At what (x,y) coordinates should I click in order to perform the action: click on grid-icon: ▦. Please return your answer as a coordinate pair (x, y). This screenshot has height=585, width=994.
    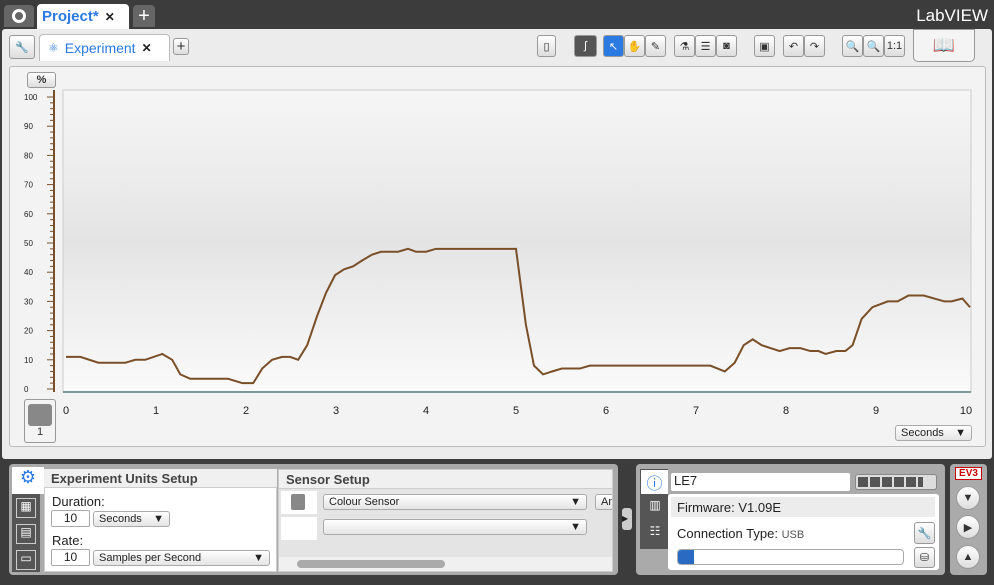
    Looking at the image, I should click on (26, 506).